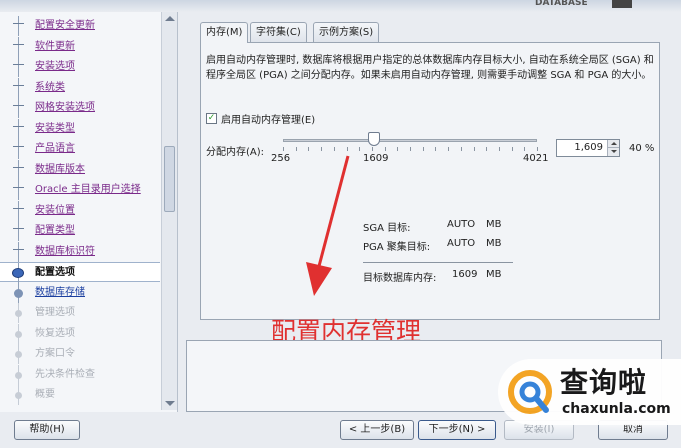 The width and height of the screenshot is (681, 448). I want to click on auto-memory-checkbox-row: ✓ 启用自动内存管理(E), so click(260, 118).